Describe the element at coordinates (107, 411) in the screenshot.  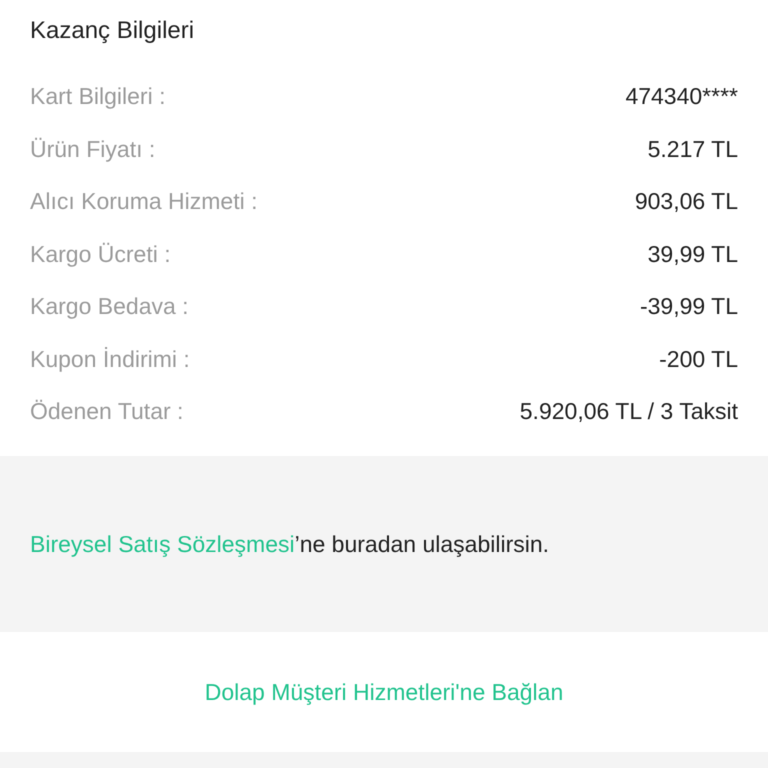
I see `field-label: Ödenen Tutar :` at that location.